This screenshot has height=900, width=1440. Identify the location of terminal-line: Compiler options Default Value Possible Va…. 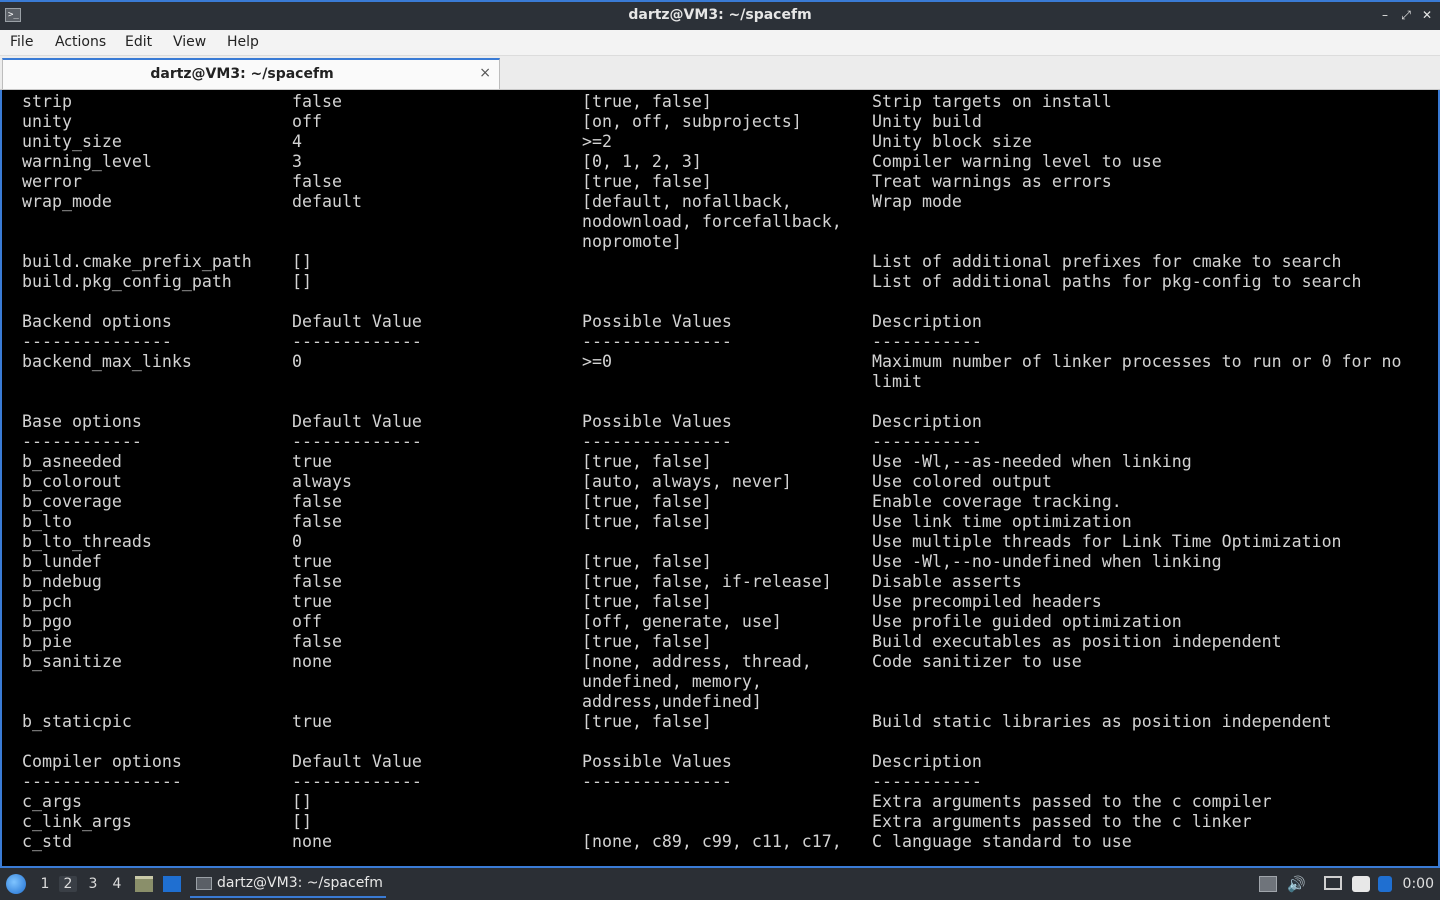
(720, 762).